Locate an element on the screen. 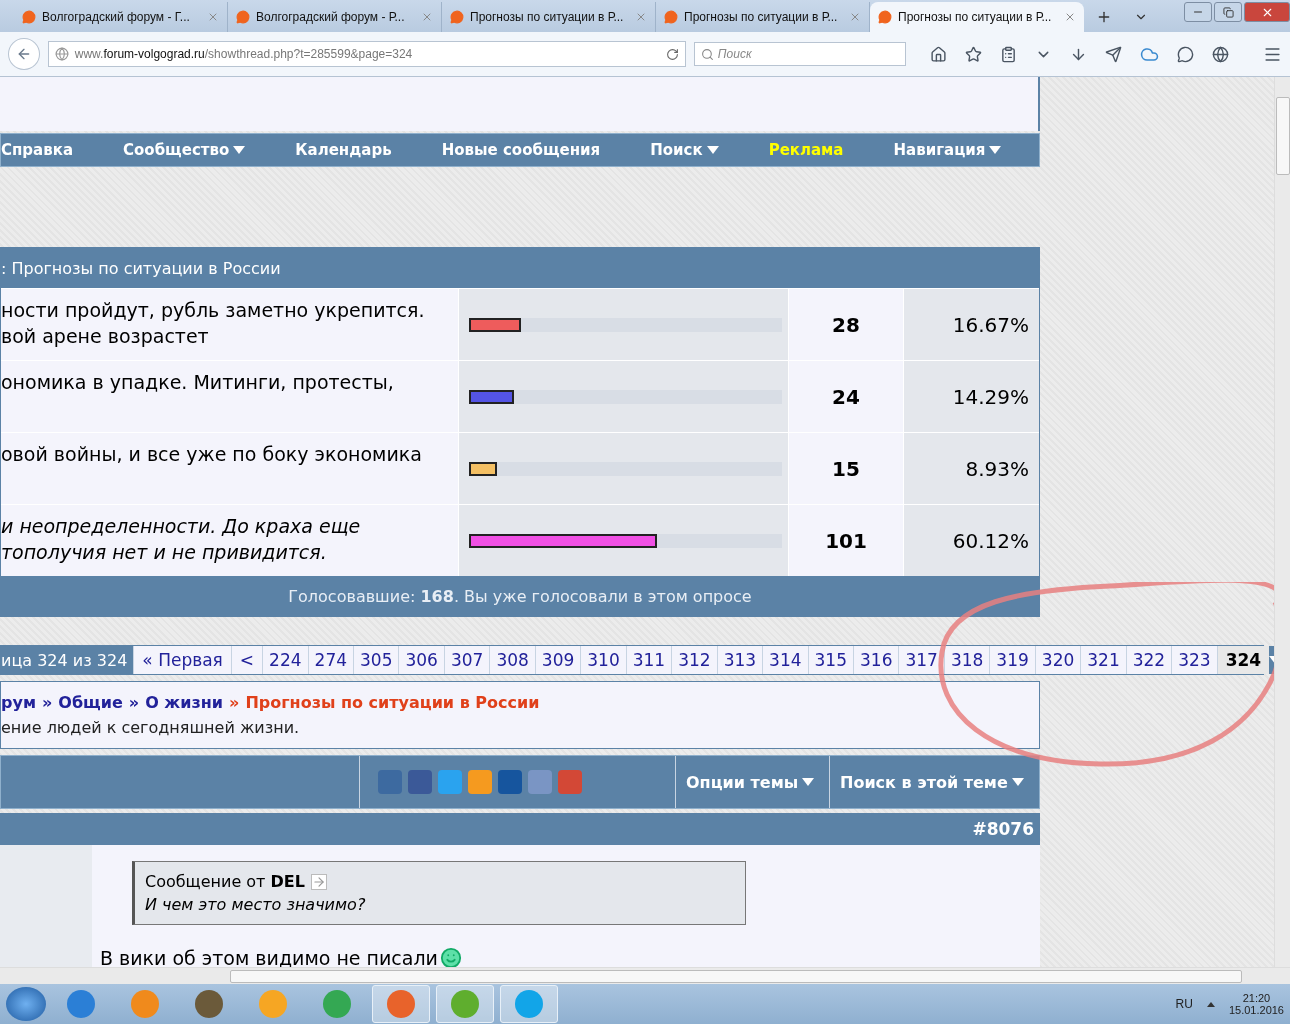  page-link: 324 is located at coordinates (1243, 660).